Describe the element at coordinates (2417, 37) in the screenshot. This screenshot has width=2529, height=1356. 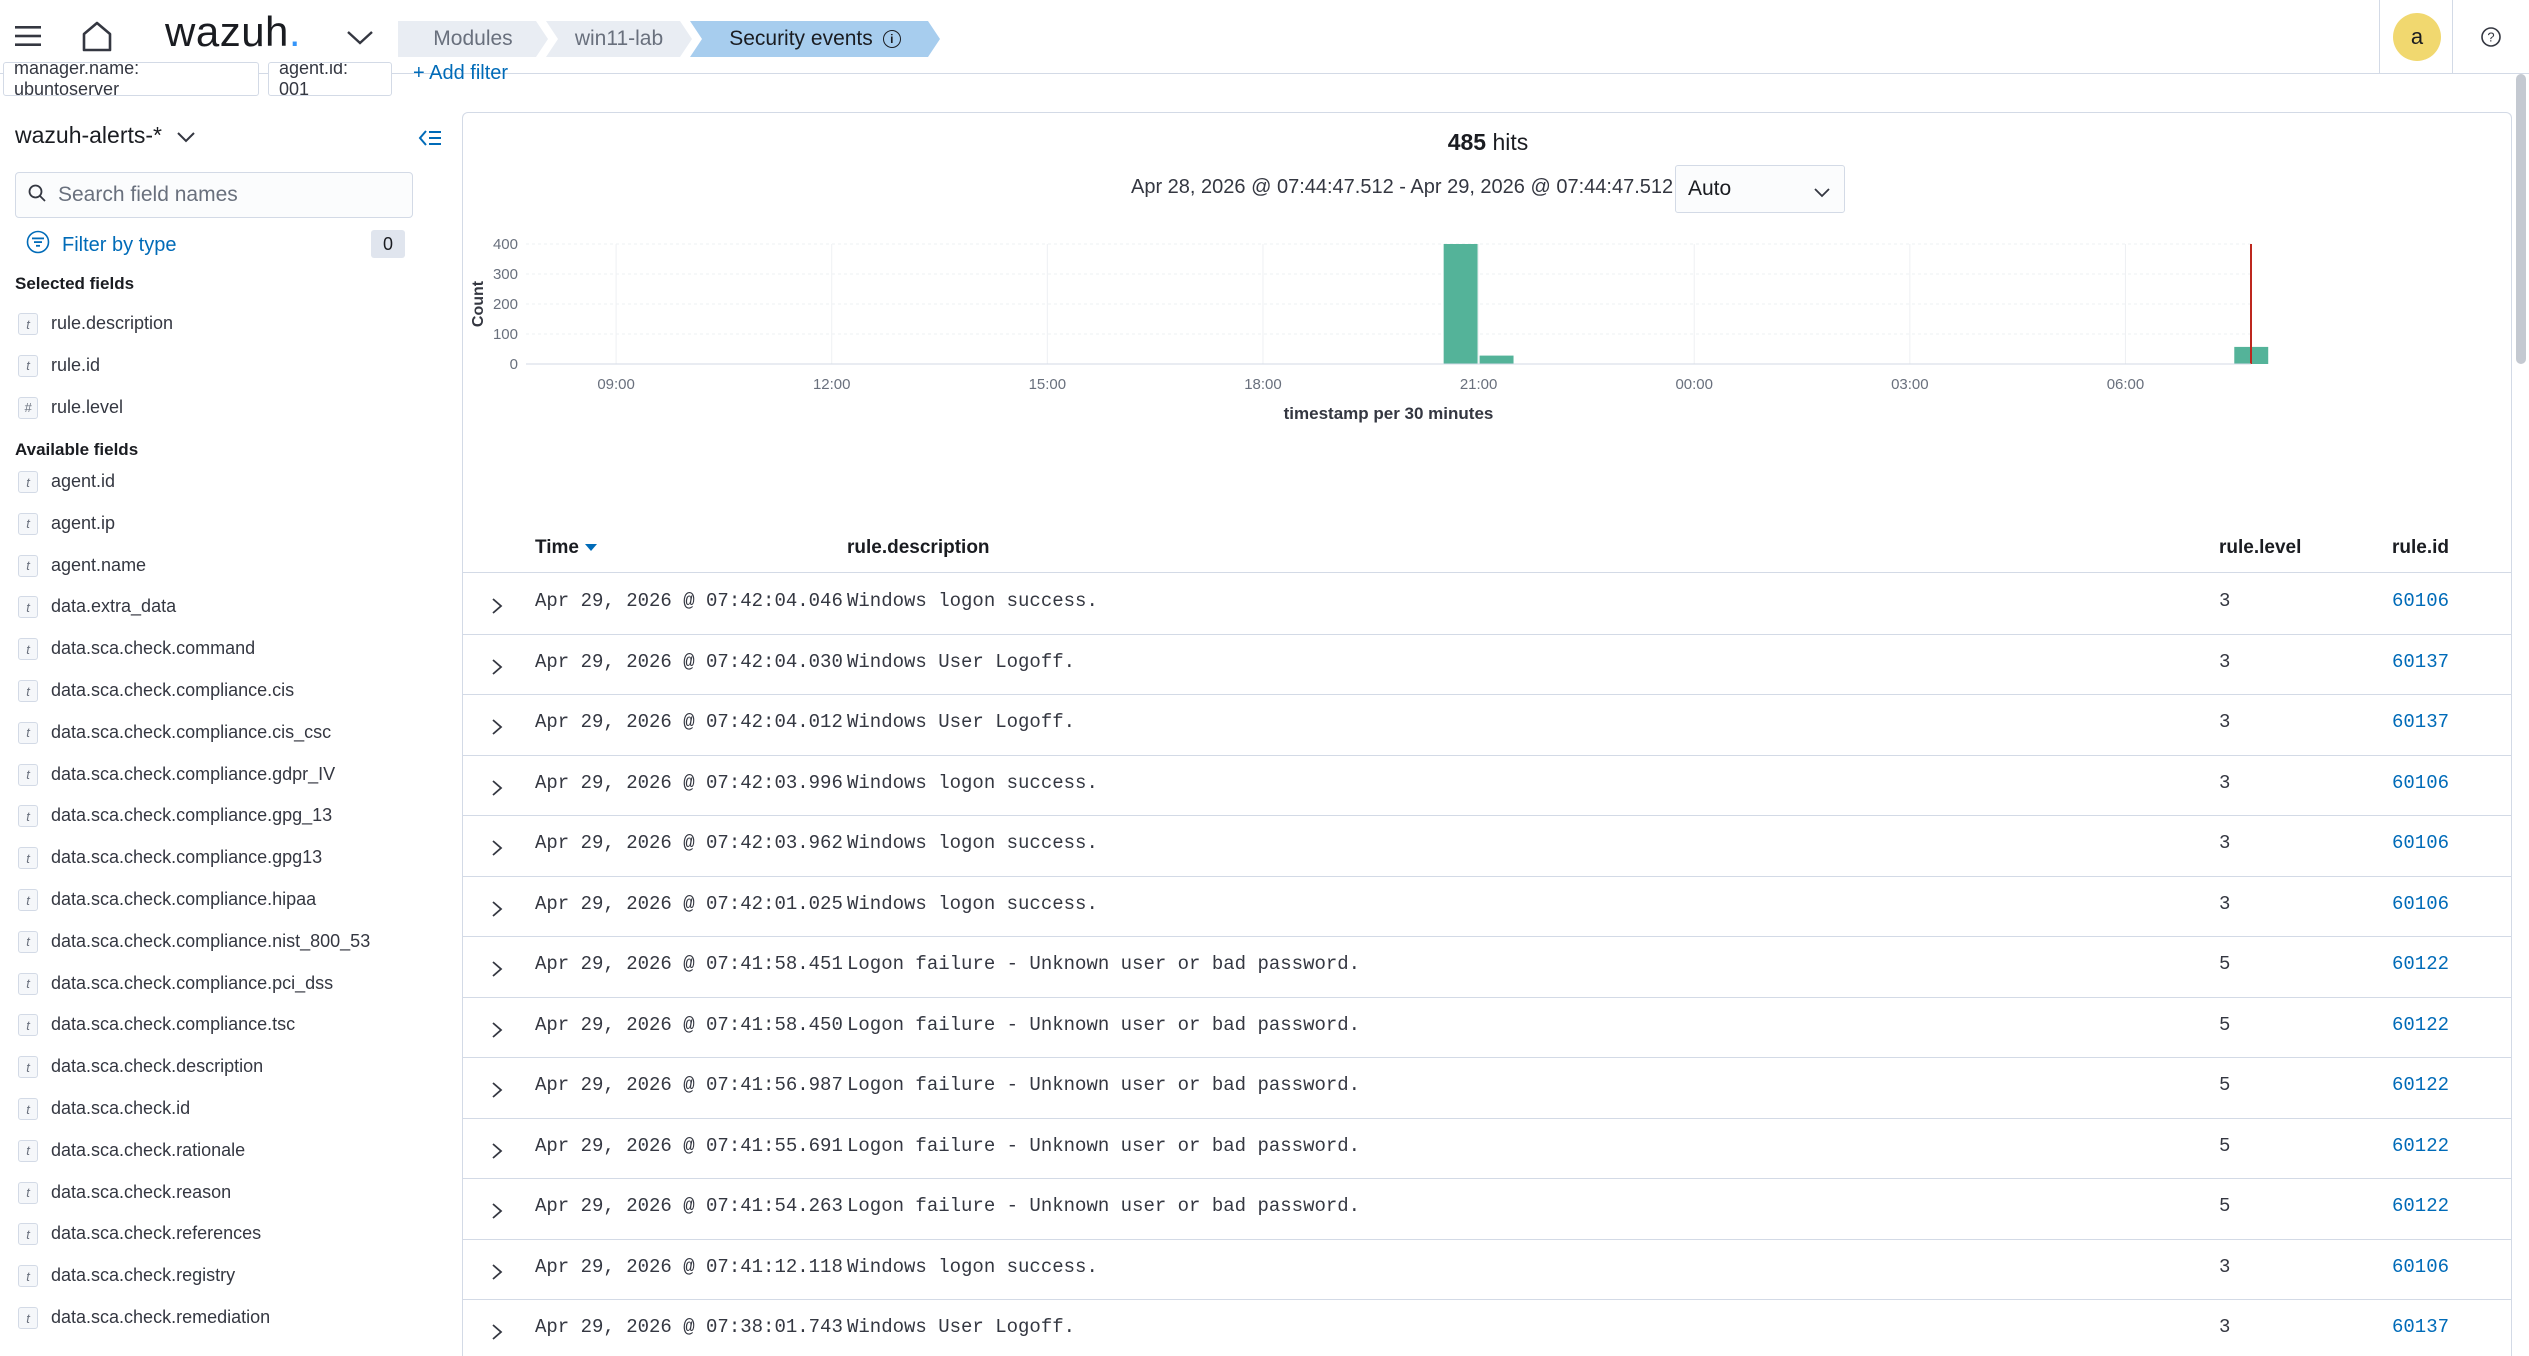
I see `avatar: a` at that location.